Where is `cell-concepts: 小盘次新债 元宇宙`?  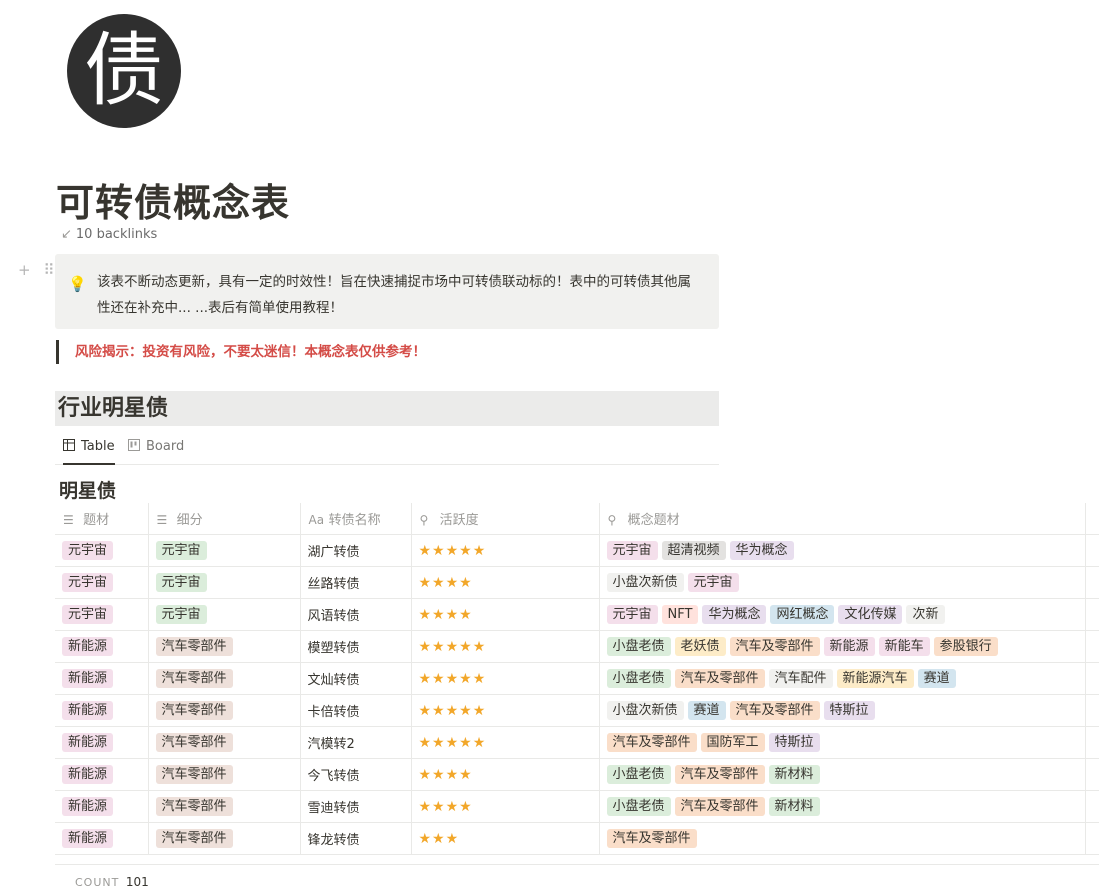 cell-concepts: 小盘次新债 元宇宙 is located at coordinates (842, 582).